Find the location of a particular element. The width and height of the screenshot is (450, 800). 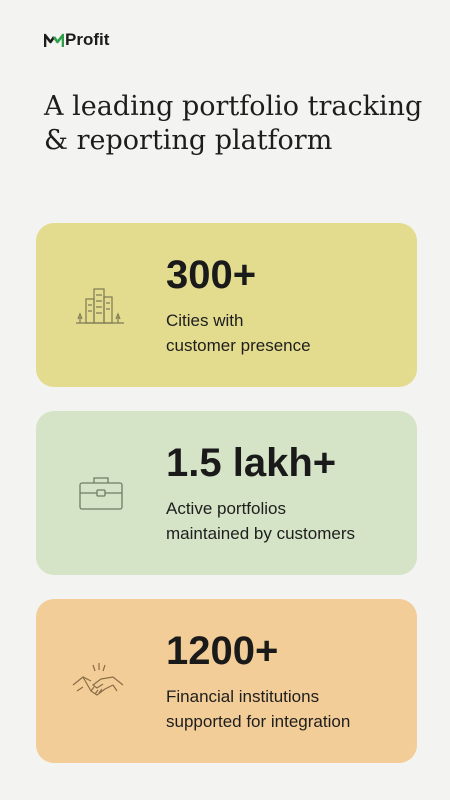

stat-desc-cities: Cities with customer presence is located at coordinates (286, 333).